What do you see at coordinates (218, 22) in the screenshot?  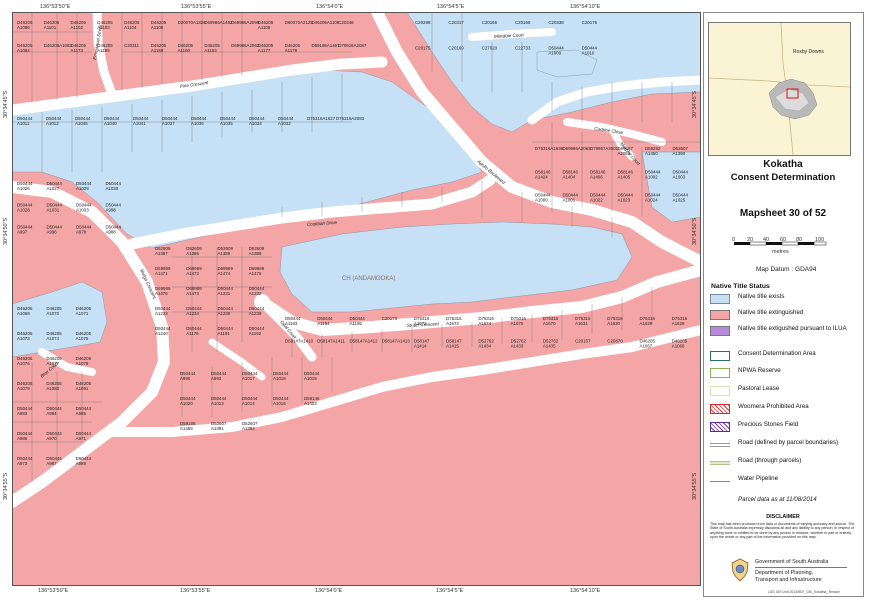 I see `parcel-label: D69986A1482` at bounding box center [218, 22].